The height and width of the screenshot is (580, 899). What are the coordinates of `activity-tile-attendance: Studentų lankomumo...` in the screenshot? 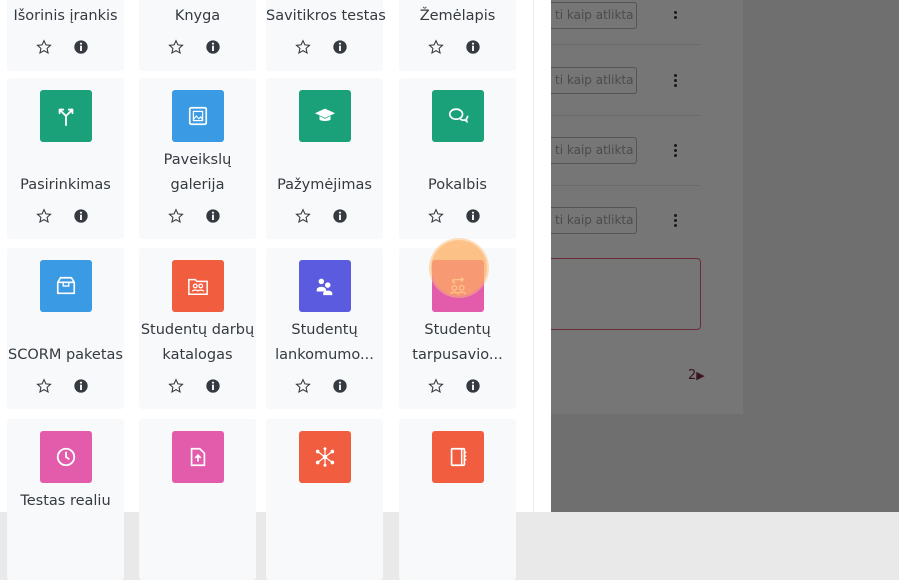 It's located at (324, 328).